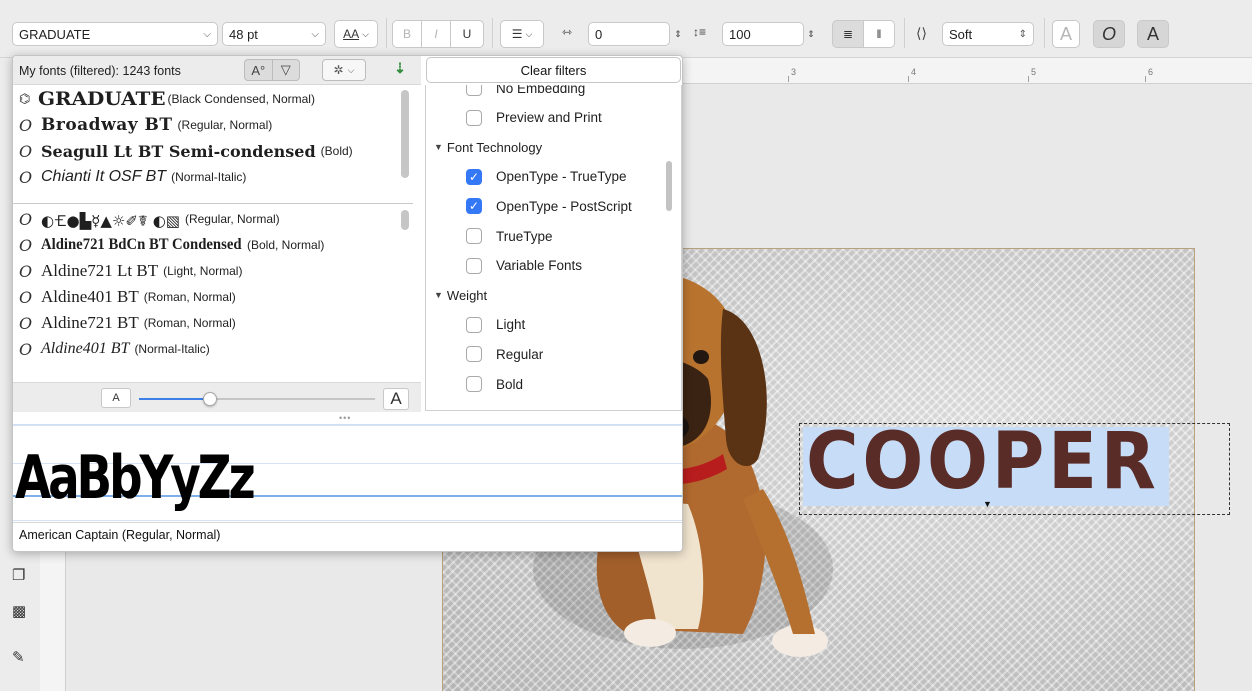 Image resolution: width=1252 pixels, height=691 pixels. I want to click on line-spacing-field: 100, so click(763, 34).